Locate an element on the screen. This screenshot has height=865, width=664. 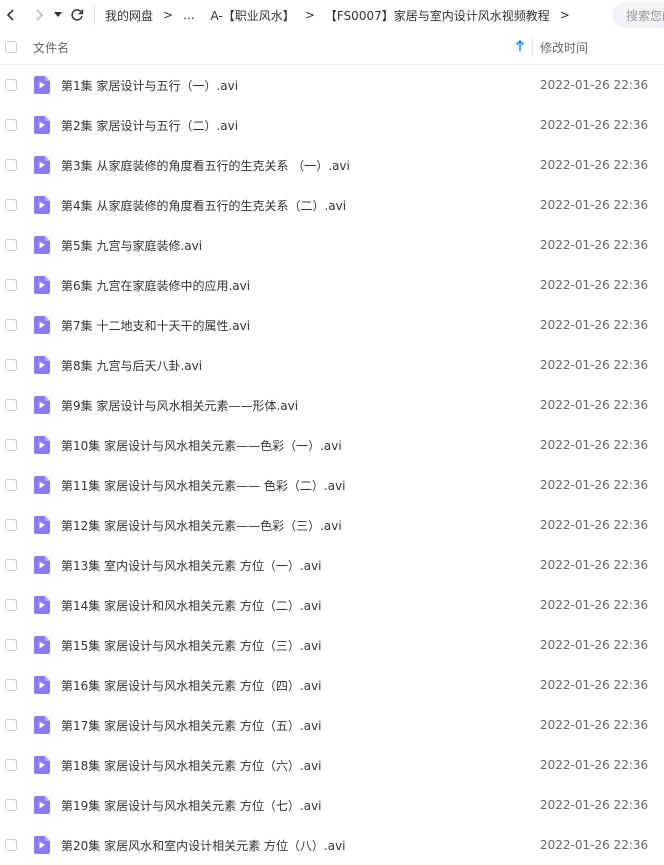
file-row: 第9集 家居设计与风水相关元素——形体.avi 2022-01-26 22:36 is located at coordinates (332, 405).